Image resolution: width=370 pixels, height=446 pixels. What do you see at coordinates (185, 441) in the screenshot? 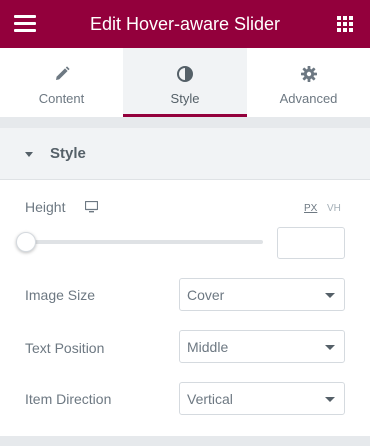
I see `section-separator-bottom` at bounding box center [185, 441].